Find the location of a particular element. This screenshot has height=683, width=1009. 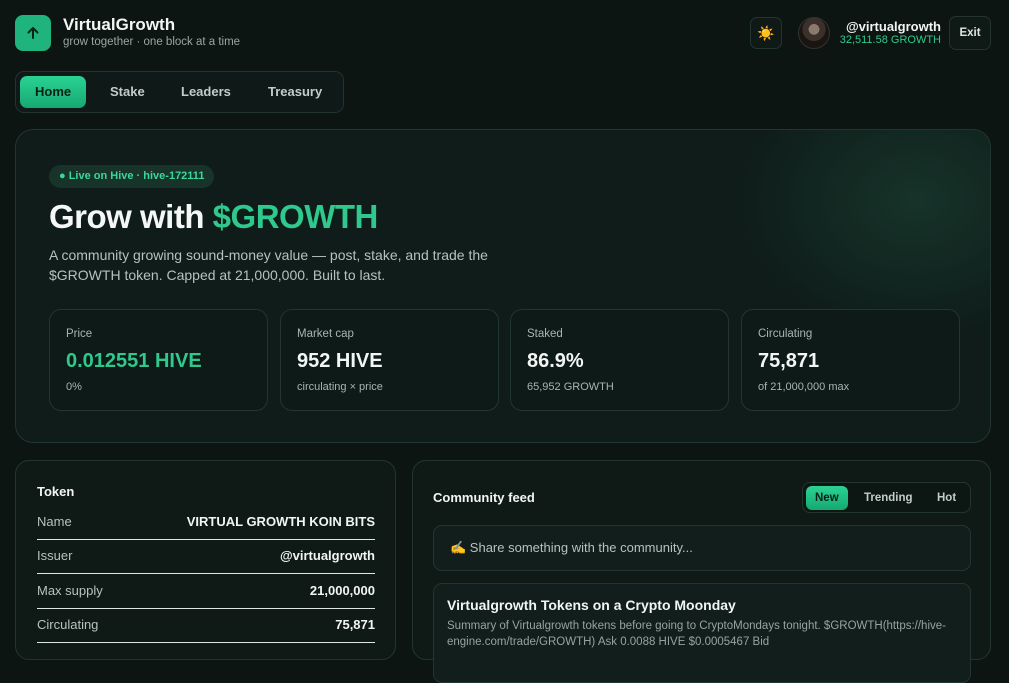

avatar is located at coordinates (814, 33).